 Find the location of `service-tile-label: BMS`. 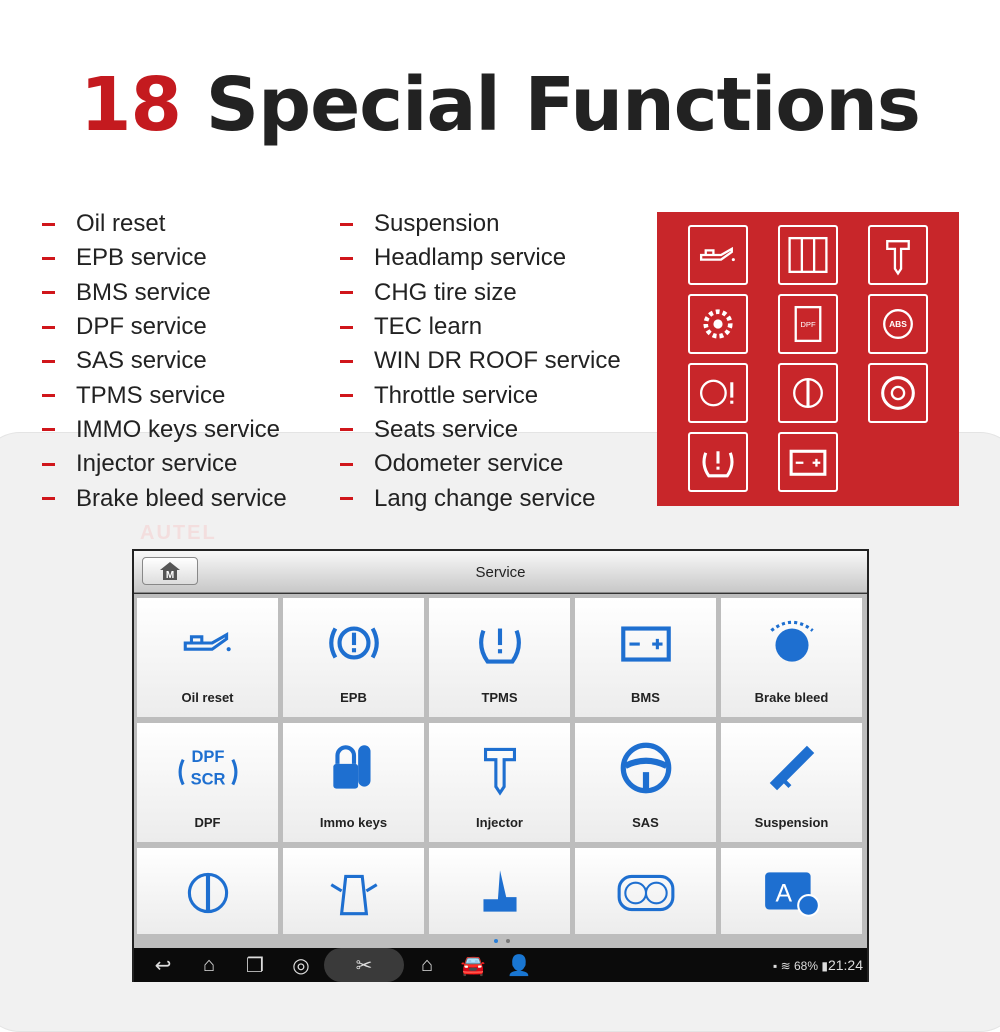

service-tile-label: BMS is located at coordinates (645, 697).